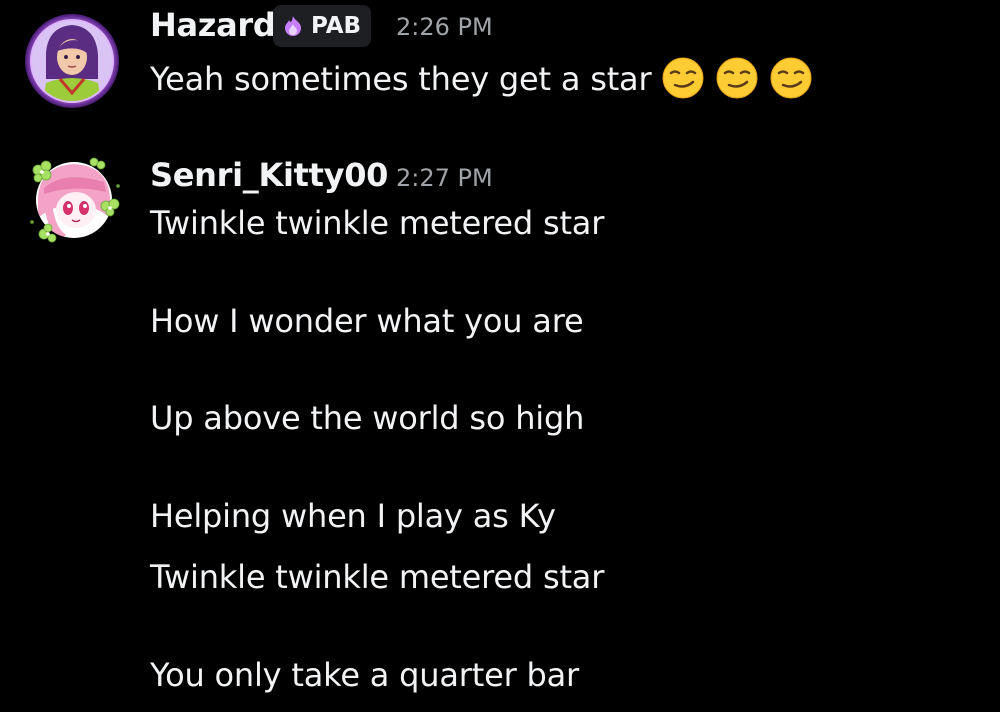 This screenshot has height=712, width=1000. I want to click on message-text: Yeah sometimes they get a star, so click(481, 78).